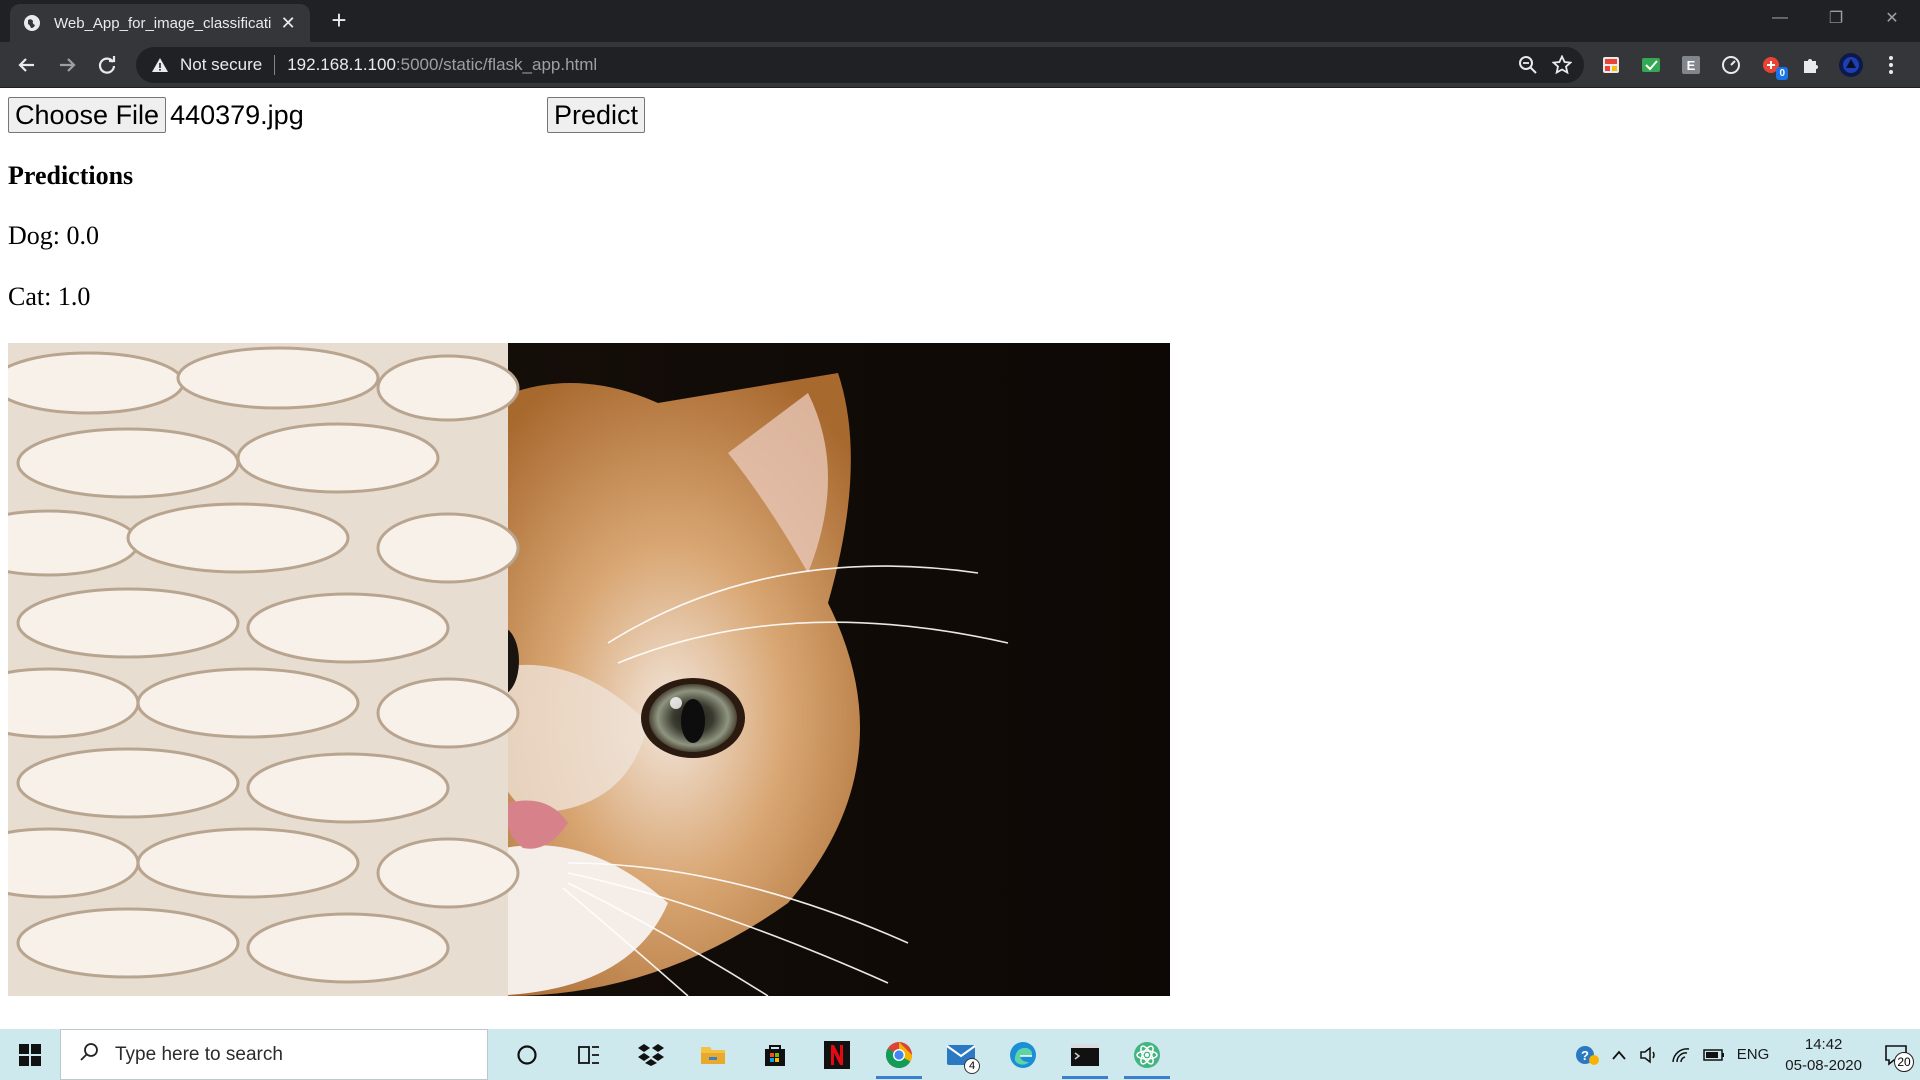 This screenshot has height=1080, width=1920. I want to click on browser-menu-icon, so click(1891, 65).